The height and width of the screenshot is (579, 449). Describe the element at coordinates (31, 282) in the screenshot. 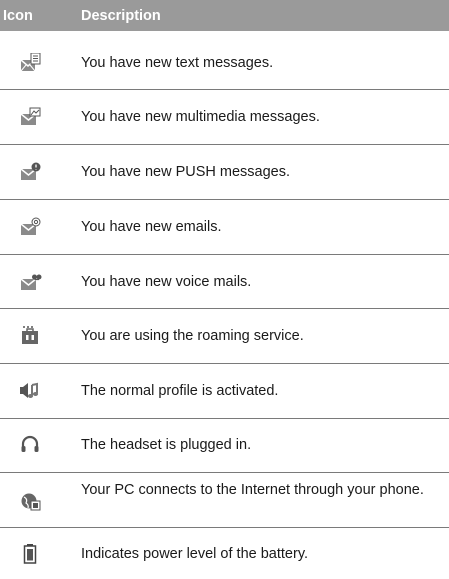

I see `voicemail-icon` at that location.